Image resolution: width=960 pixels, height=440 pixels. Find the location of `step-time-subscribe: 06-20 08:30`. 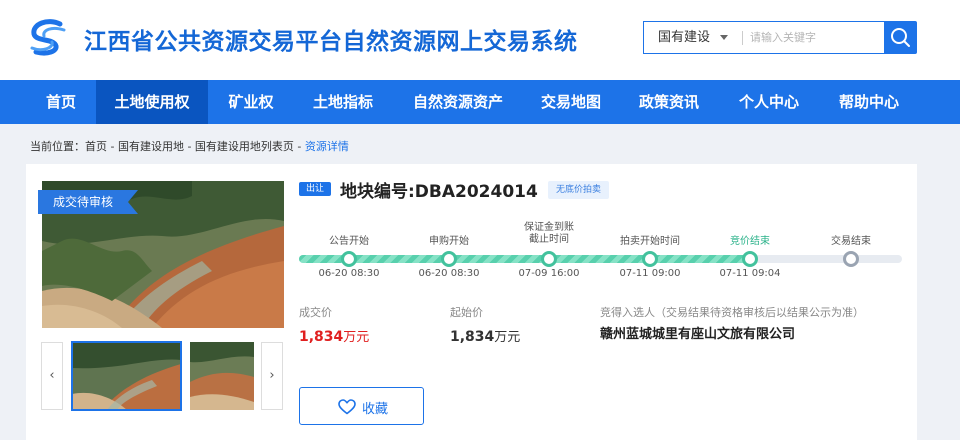

step-time-subscribe: 06-20 08:30 is located at coordinates (449, 273).